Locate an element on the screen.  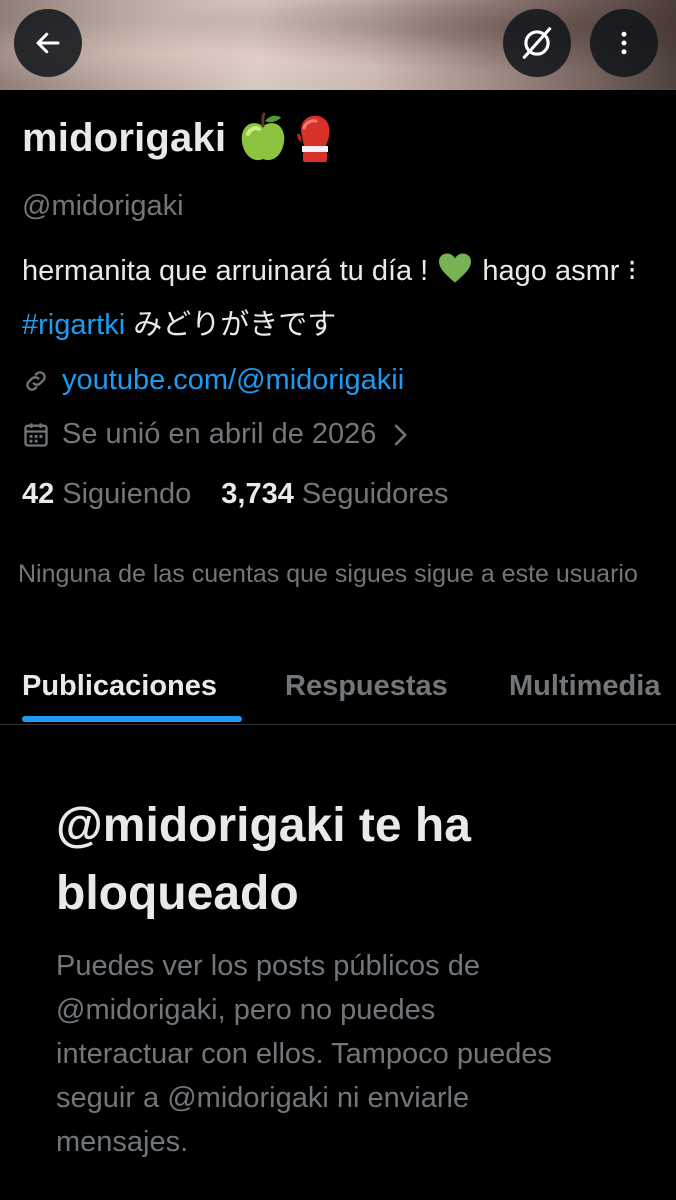
eye-slash-icon is located at coordinates (537, 43).